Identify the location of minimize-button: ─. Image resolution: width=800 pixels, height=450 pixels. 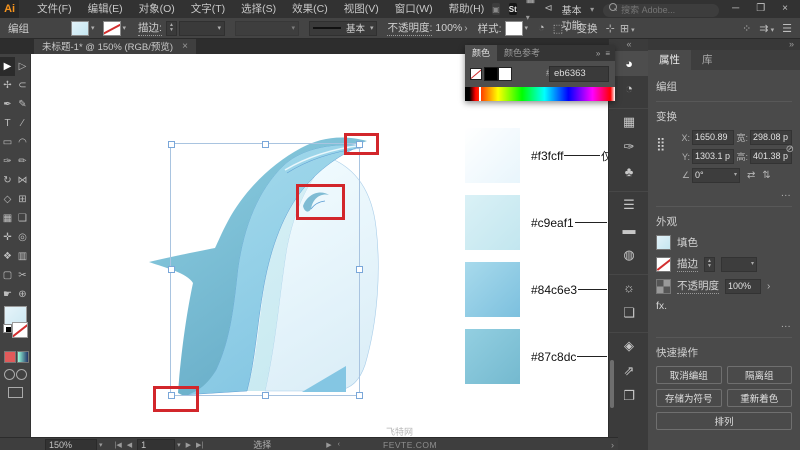
(735, 9).